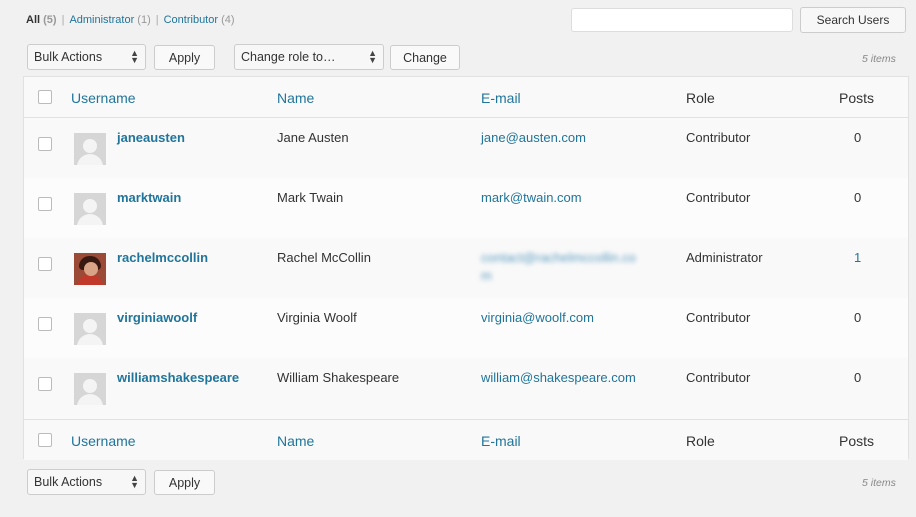 The image size is (916, 517). Describe the element at coordinates (102, 20) in the screenshot. I see `filter-administrator-label: Administrator` at that location.